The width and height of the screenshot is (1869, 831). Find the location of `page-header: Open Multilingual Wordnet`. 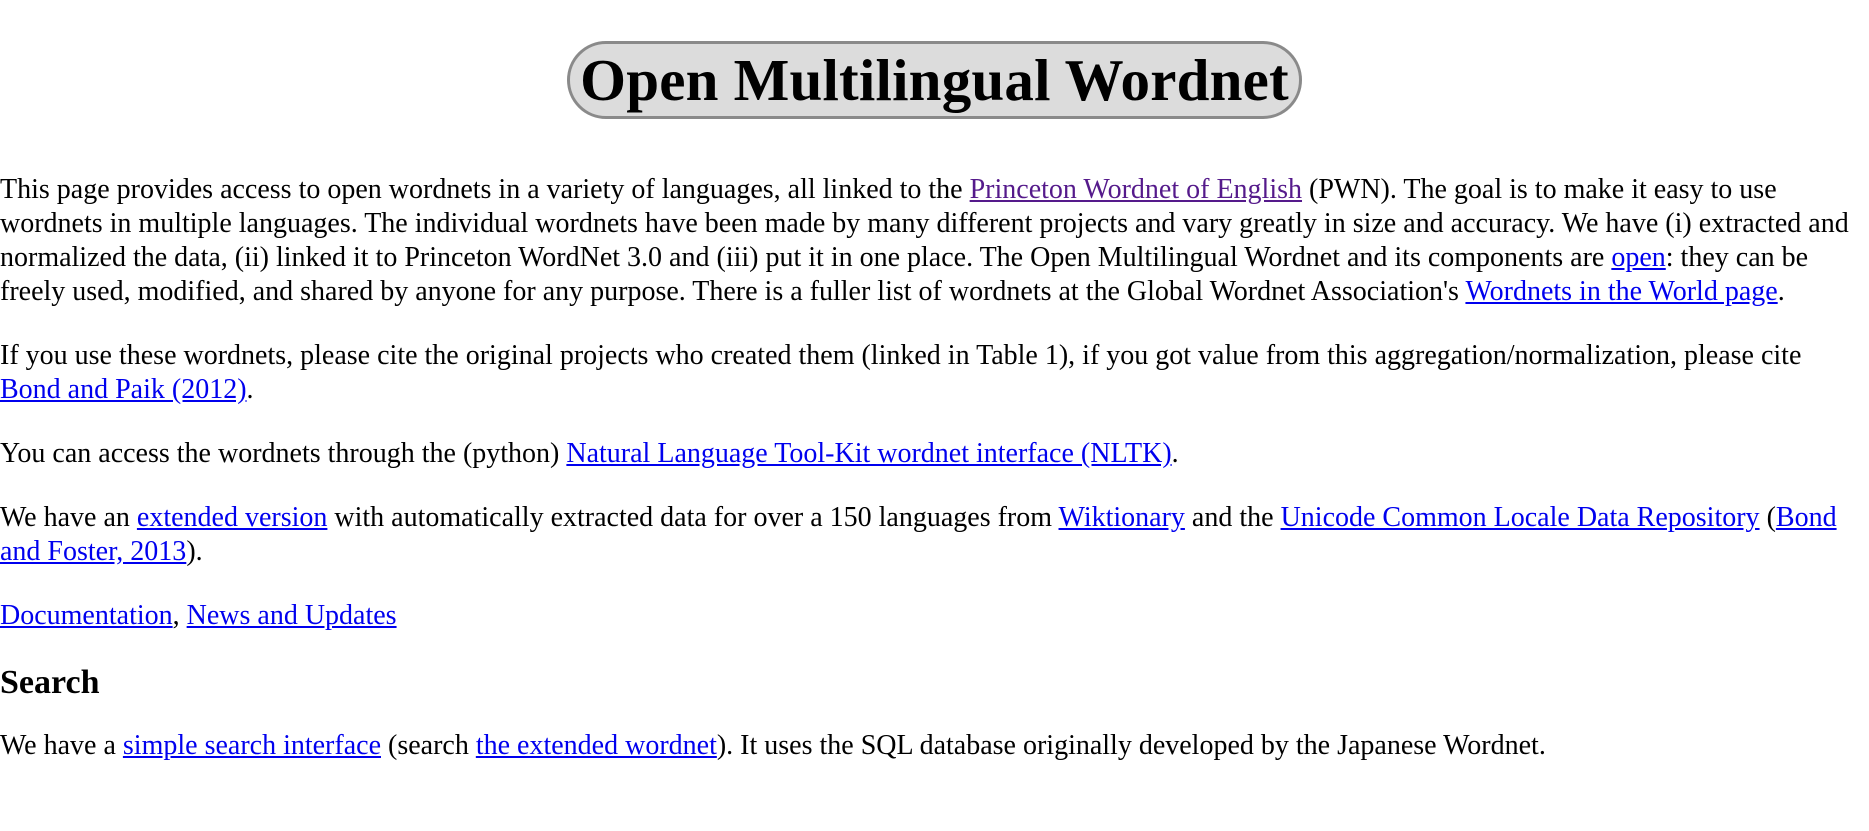

page-header: Open Multilingual Wordnet is located at coordinates (934, 59).